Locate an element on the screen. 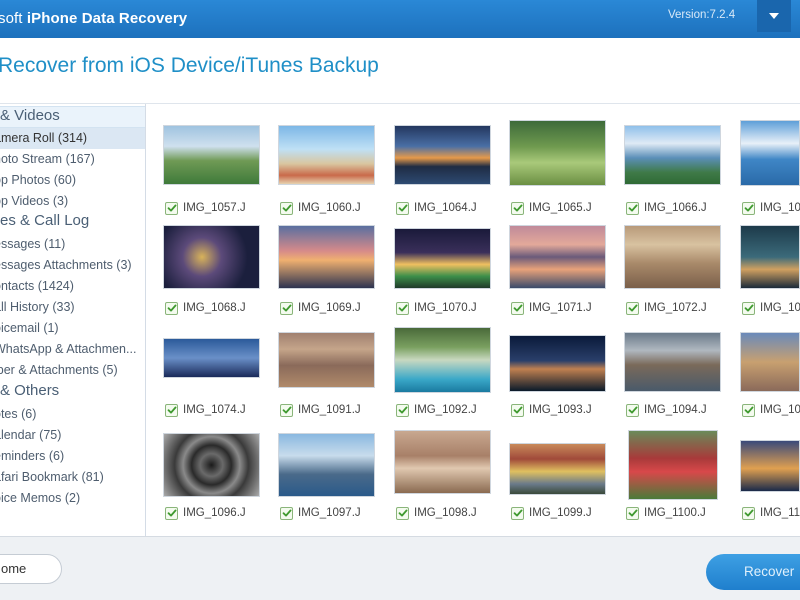  photo-item: IMG_1092.J is located at coordinates (452, 375).